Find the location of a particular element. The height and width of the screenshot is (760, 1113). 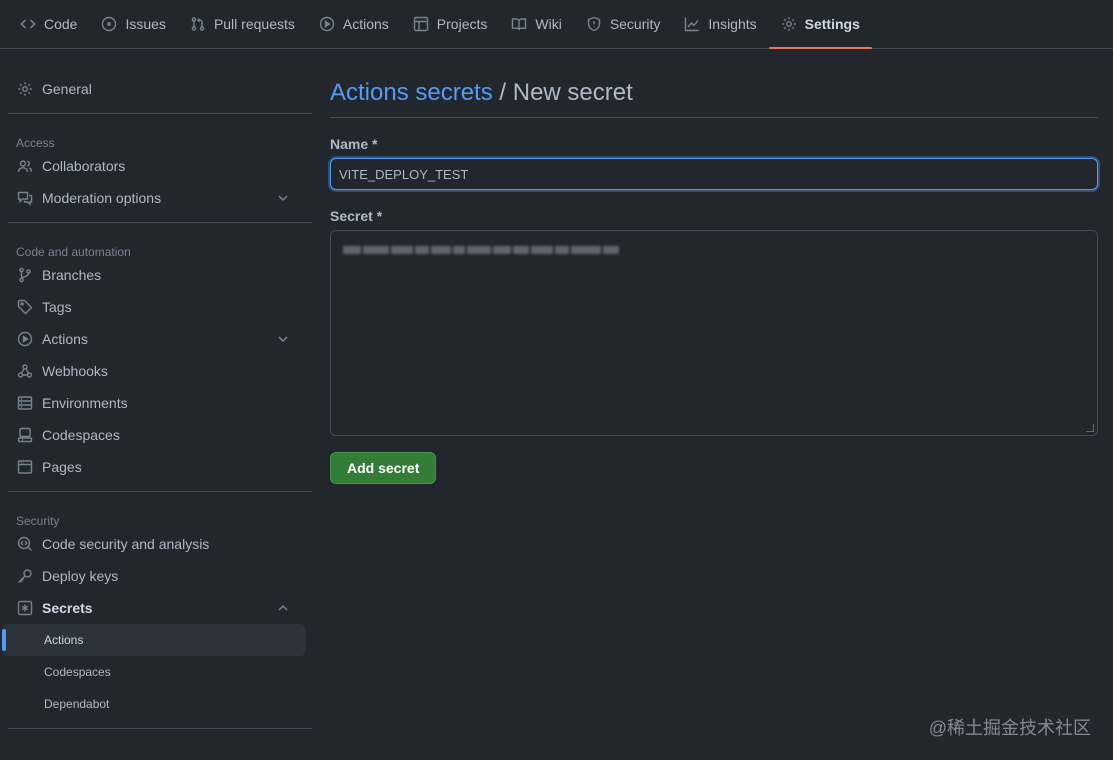

sidebar-item-label: General is located at coordinates (67, 89).